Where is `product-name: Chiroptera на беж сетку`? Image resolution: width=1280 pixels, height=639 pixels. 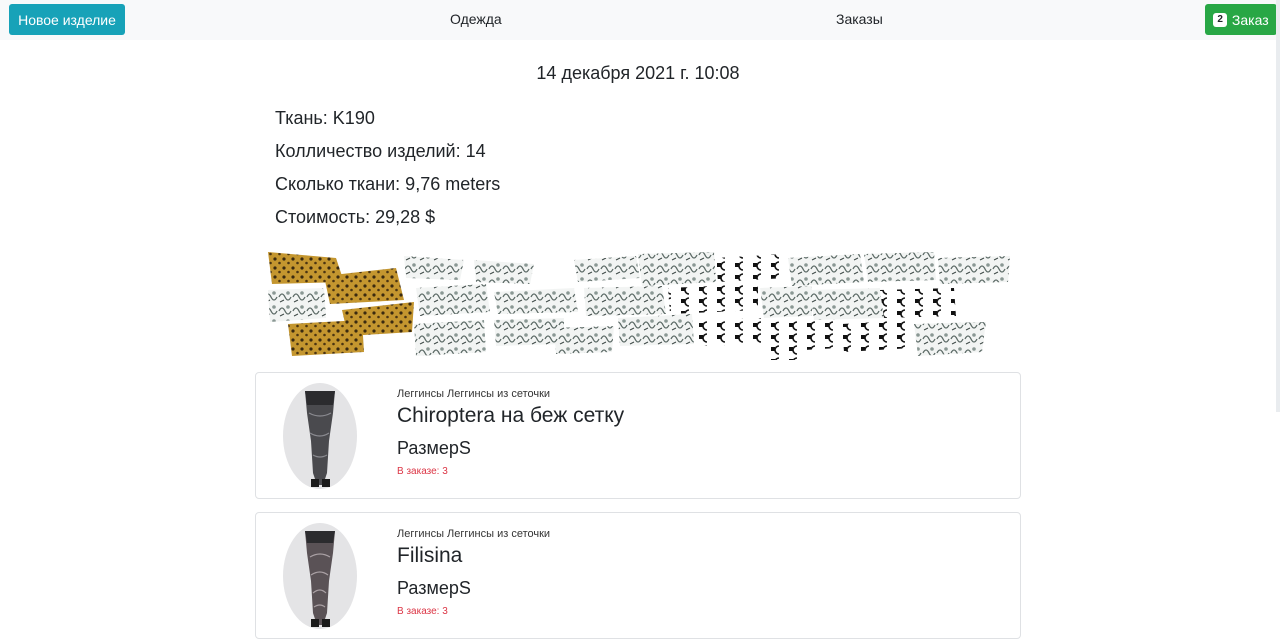
product-name: Chiroptera на беж сетку is located at coordinates (510, 416).